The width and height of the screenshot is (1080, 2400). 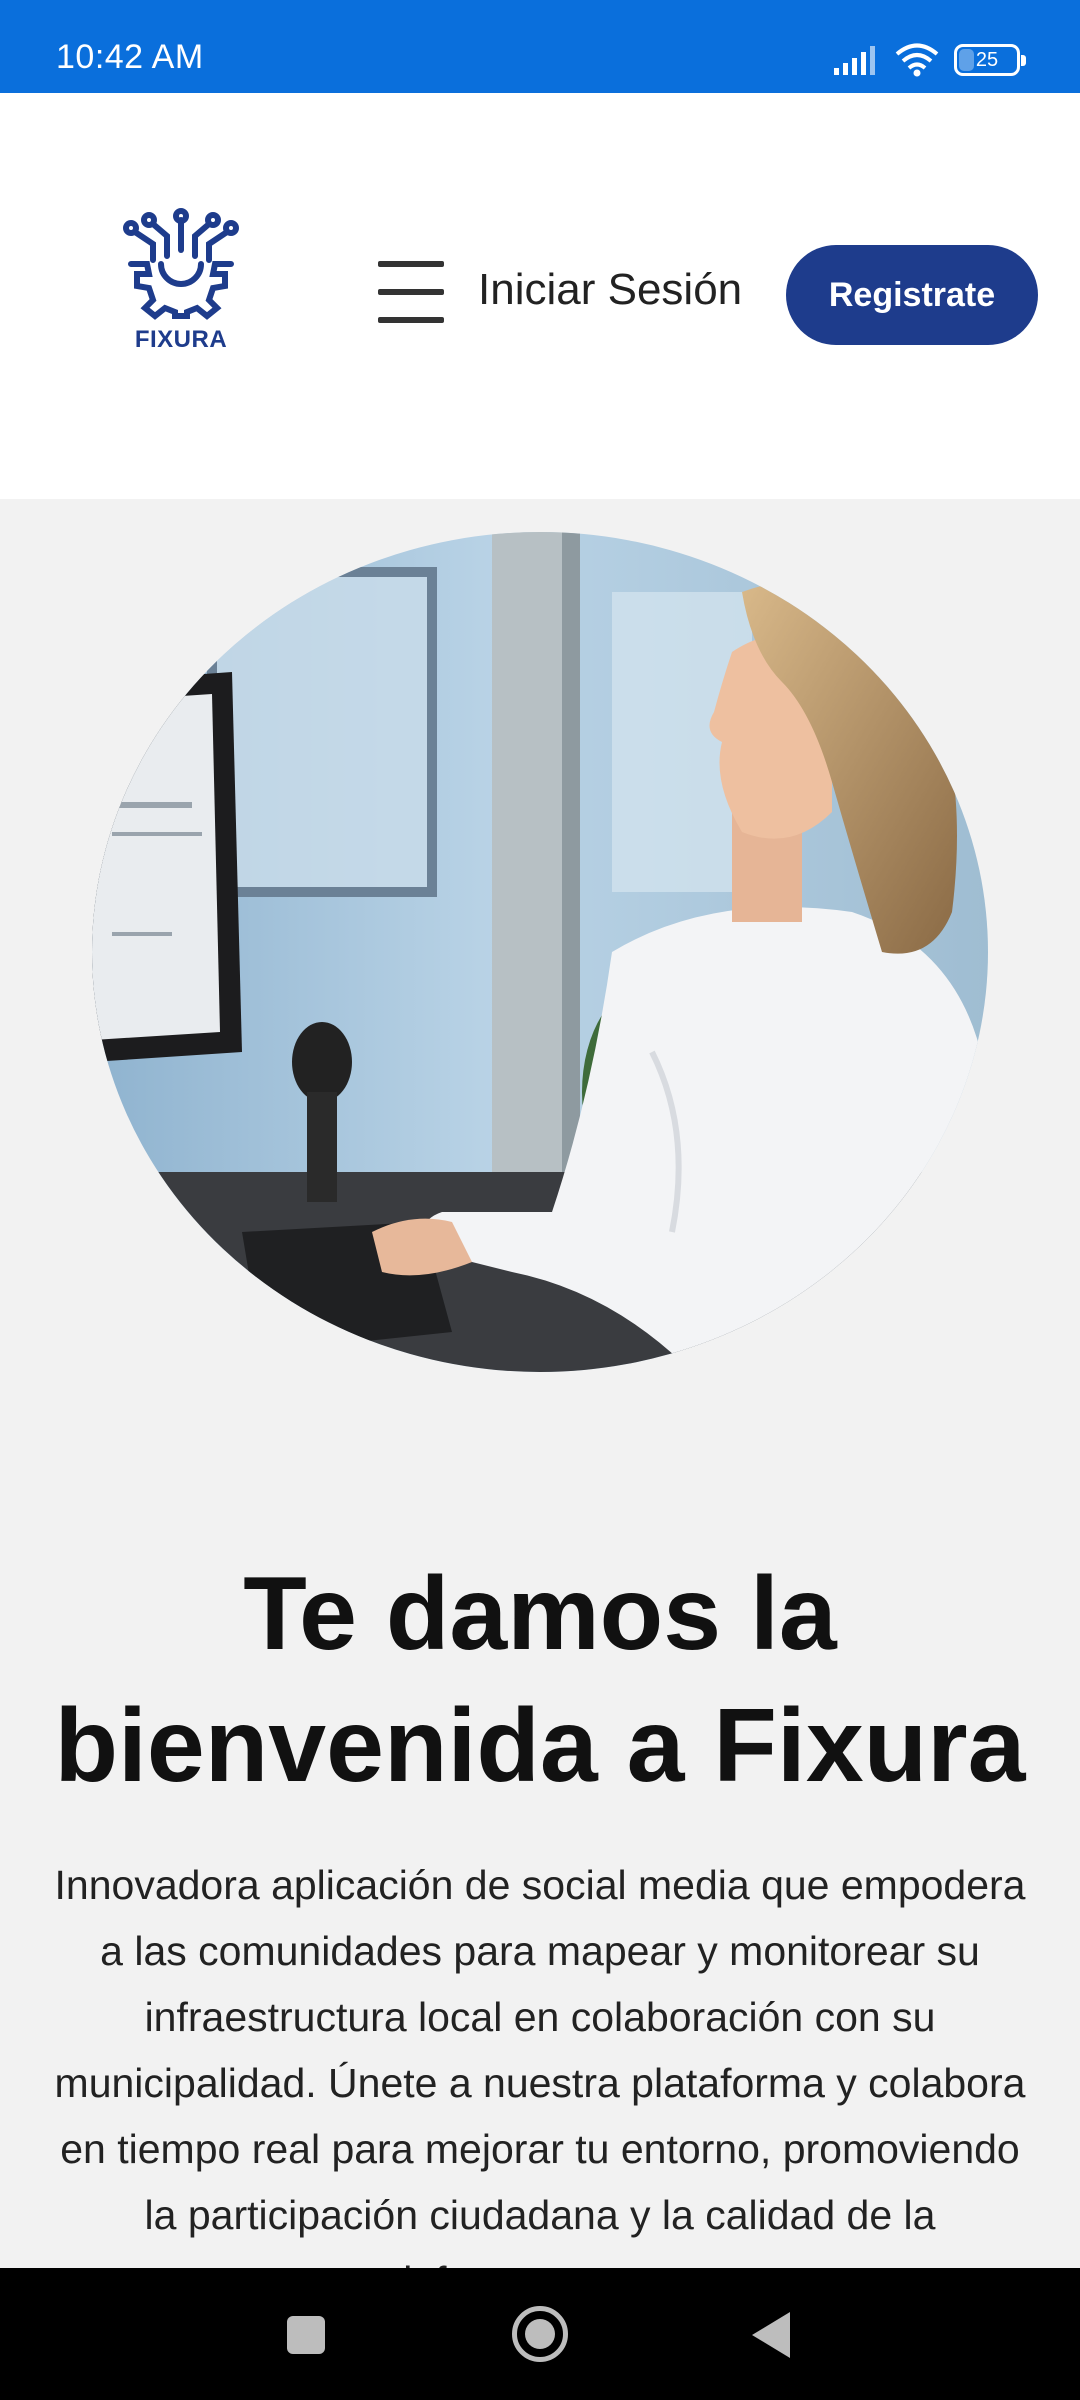 I want to click on back-icon, so click(x=771, y=2335).